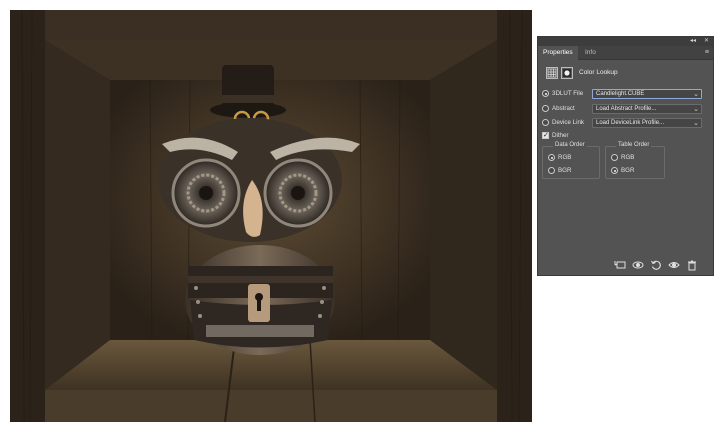 The width and height of the screenshot is (725, 435). I want to click on tab-info: Info, so click(590, 53).